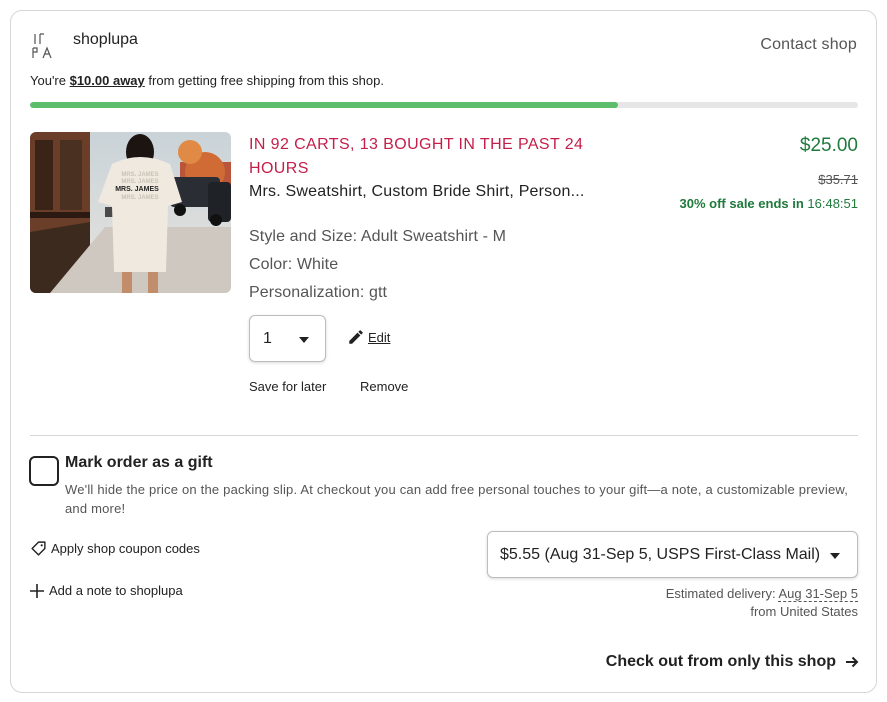 The width and height of the screenshot is (887, 702). What do you see at coordinates (37, 590) in the screenshot?
I see `plus-icon` at bounding box center [37, 590].